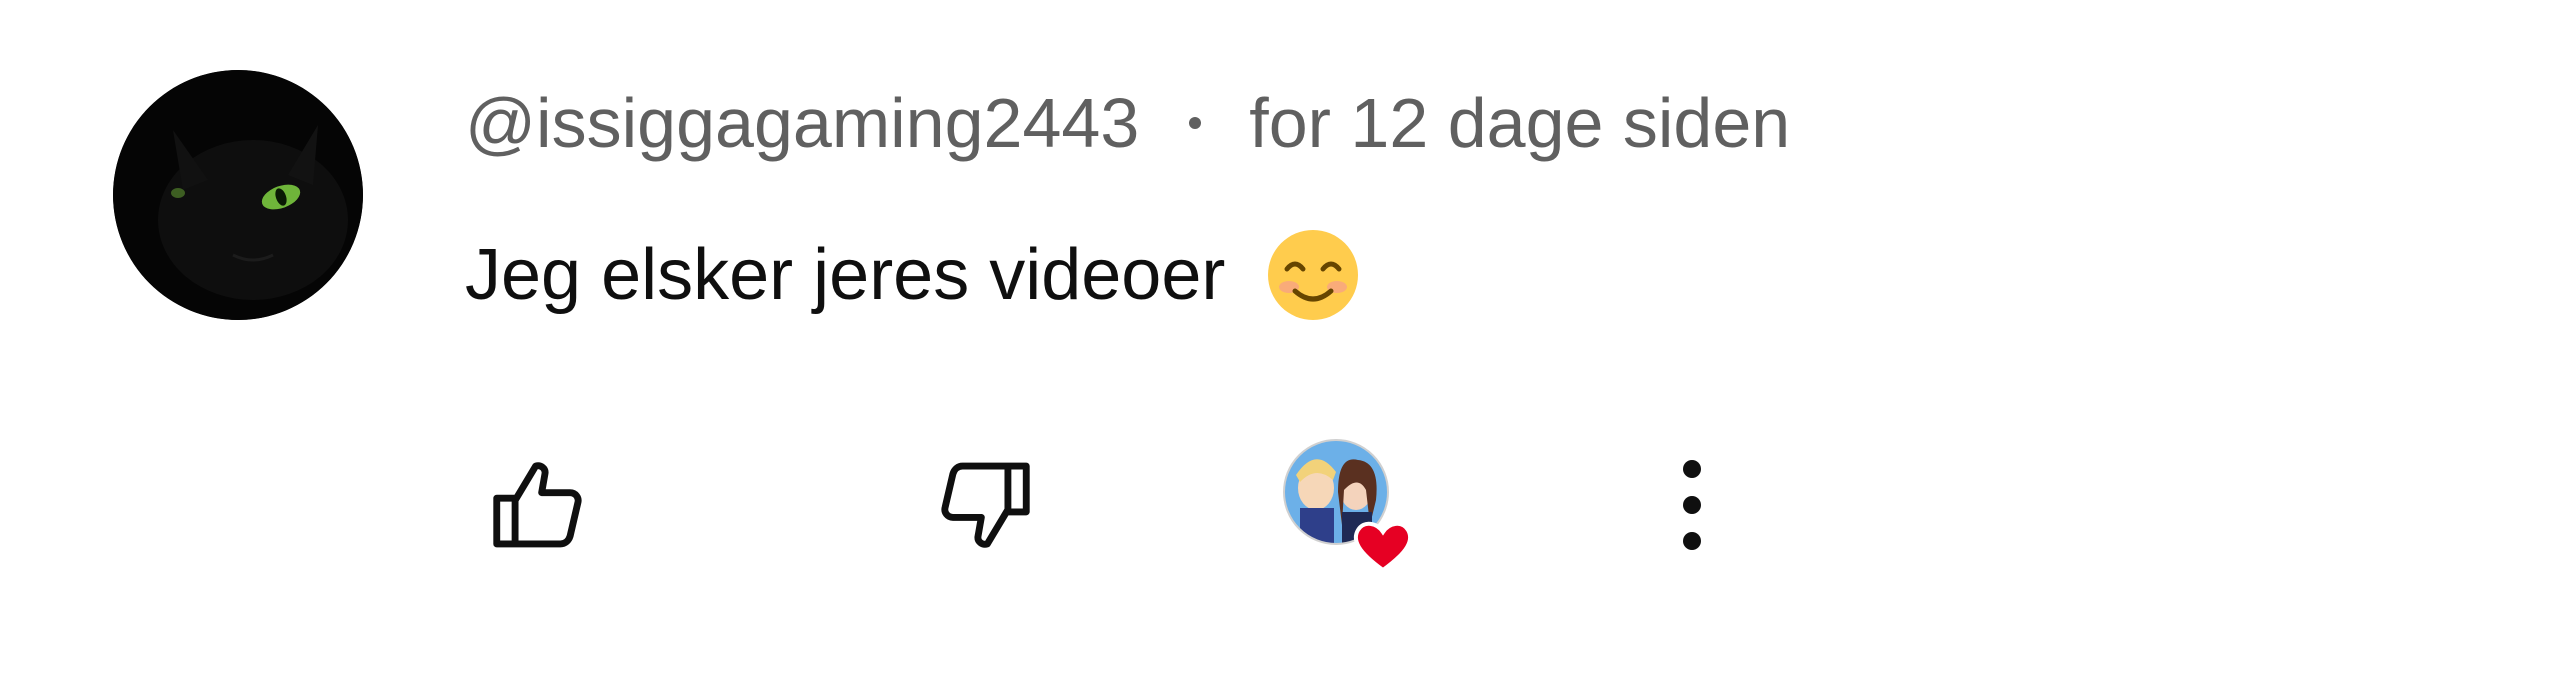 The image size is (2560, 677). What do you see at coordinates (802, 123) in the screenshot?
I see `author-handle: @issiggagaming2443` at bounding box center [802, 123].